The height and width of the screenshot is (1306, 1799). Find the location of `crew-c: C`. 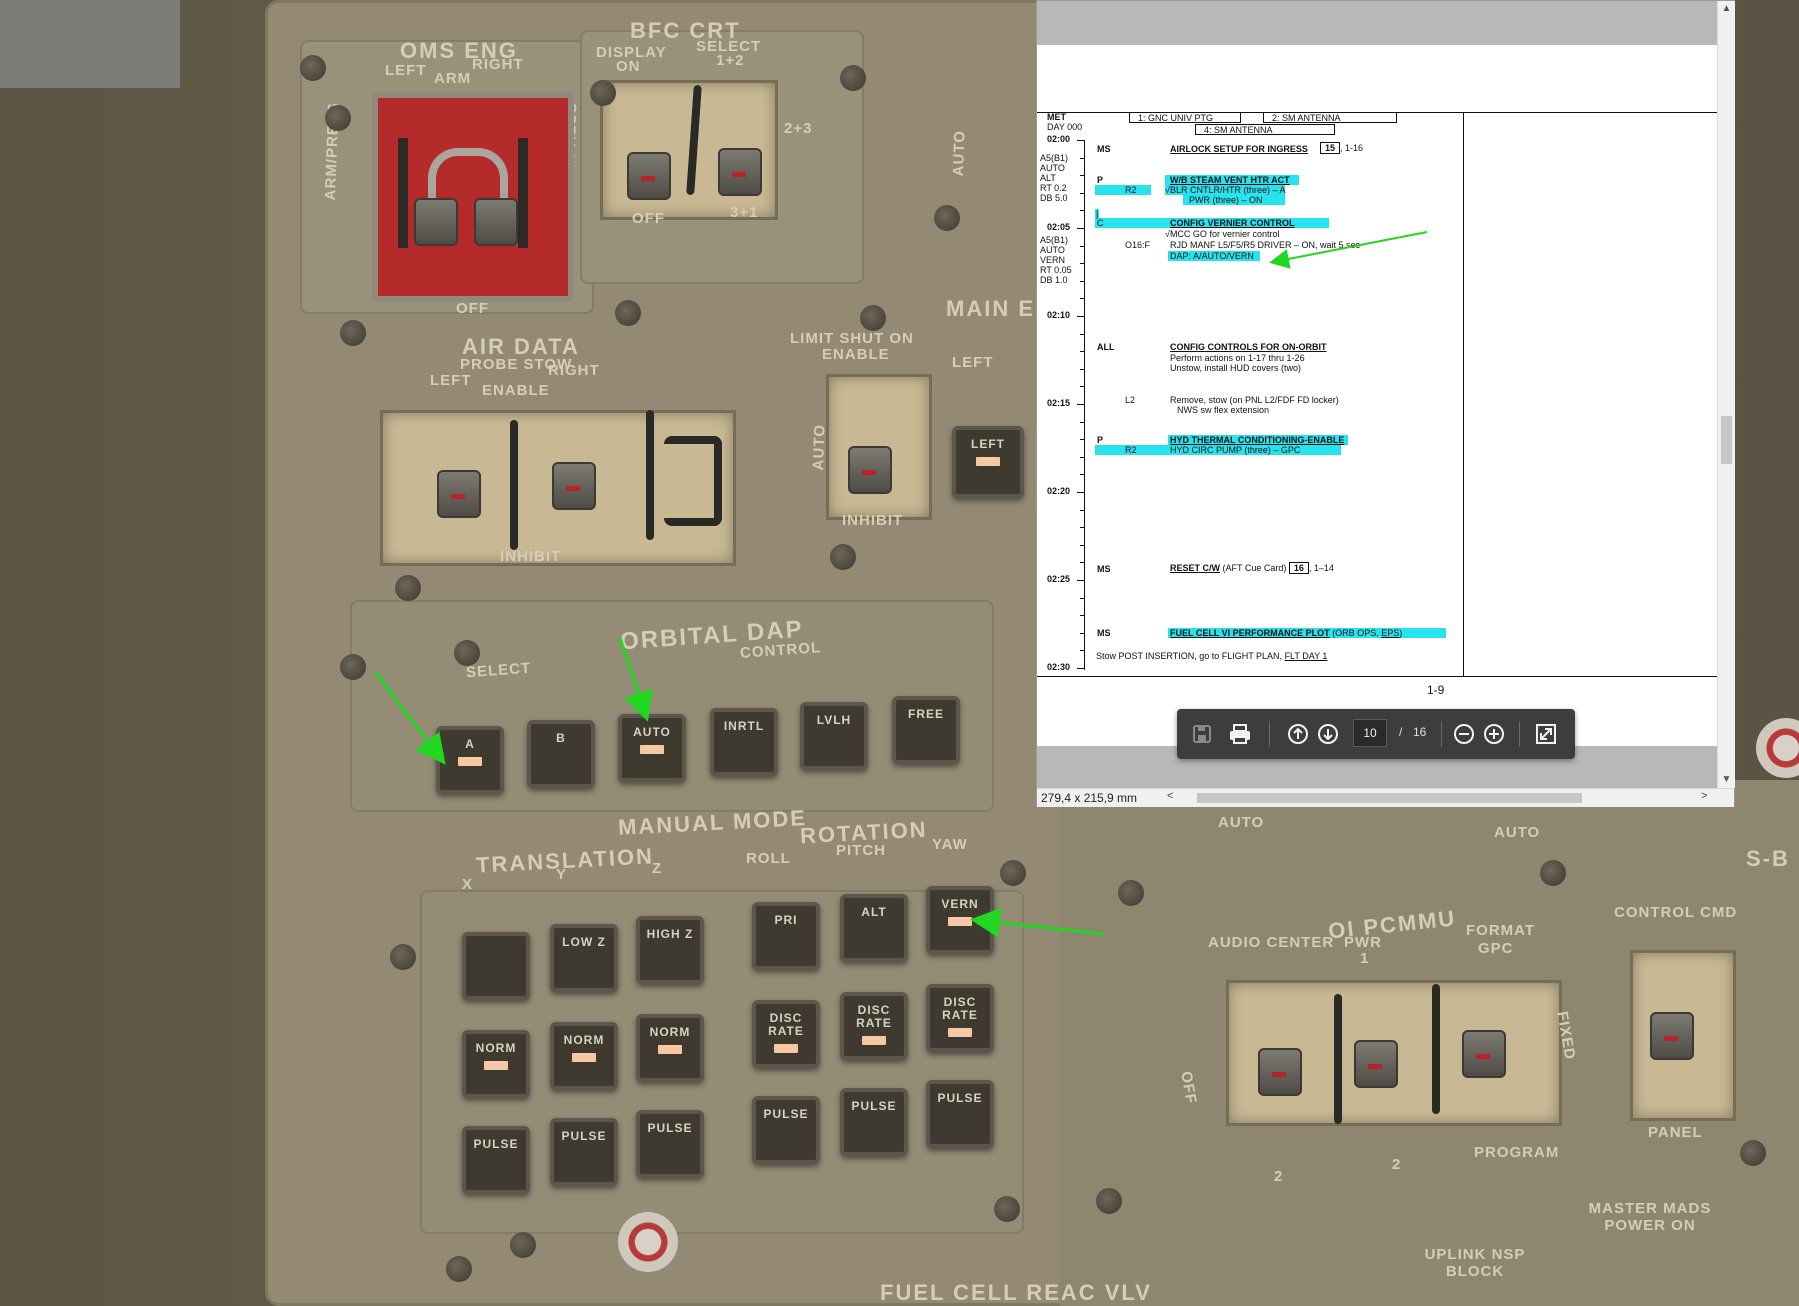

crew-c: C is located at coordinates (1100, 223).